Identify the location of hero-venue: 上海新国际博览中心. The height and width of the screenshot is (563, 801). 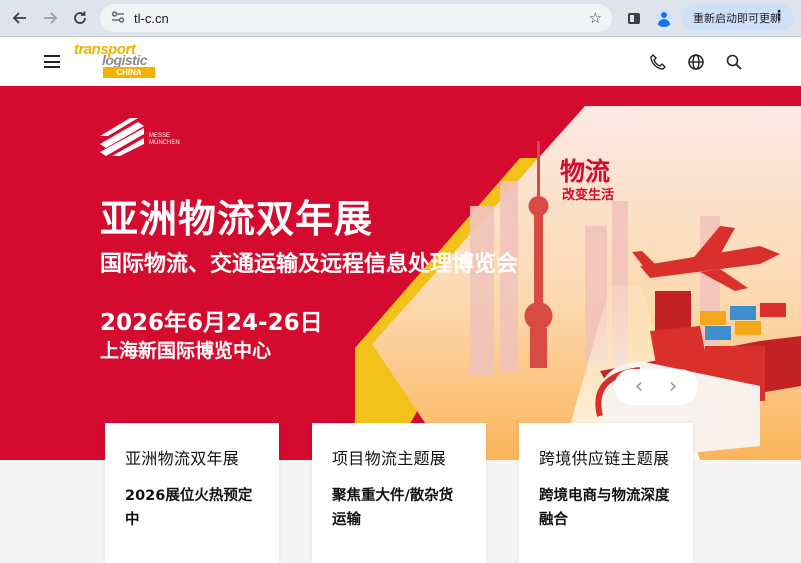
(186, 351).